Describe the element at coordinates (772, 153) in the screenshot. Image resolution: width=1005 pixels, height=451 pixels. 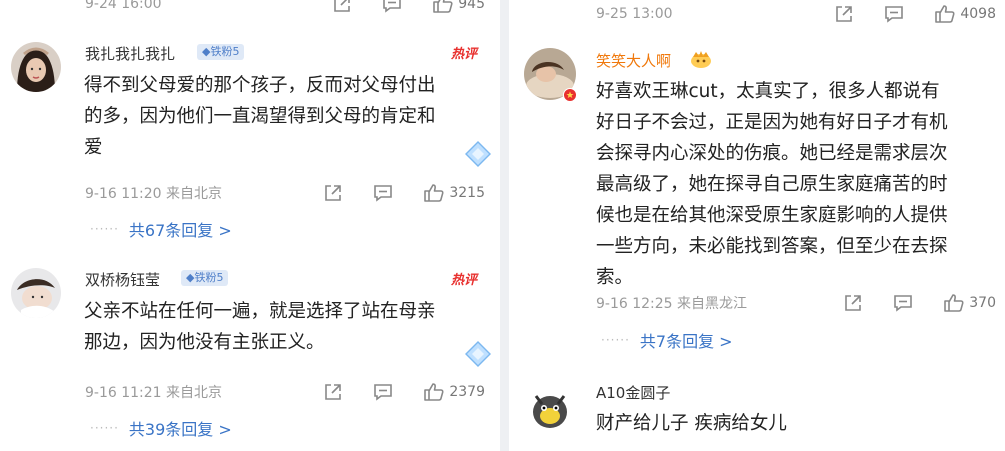
I see `comment-line: 会探寻内心深处的伤痕。她已经是需求层次` at that location.